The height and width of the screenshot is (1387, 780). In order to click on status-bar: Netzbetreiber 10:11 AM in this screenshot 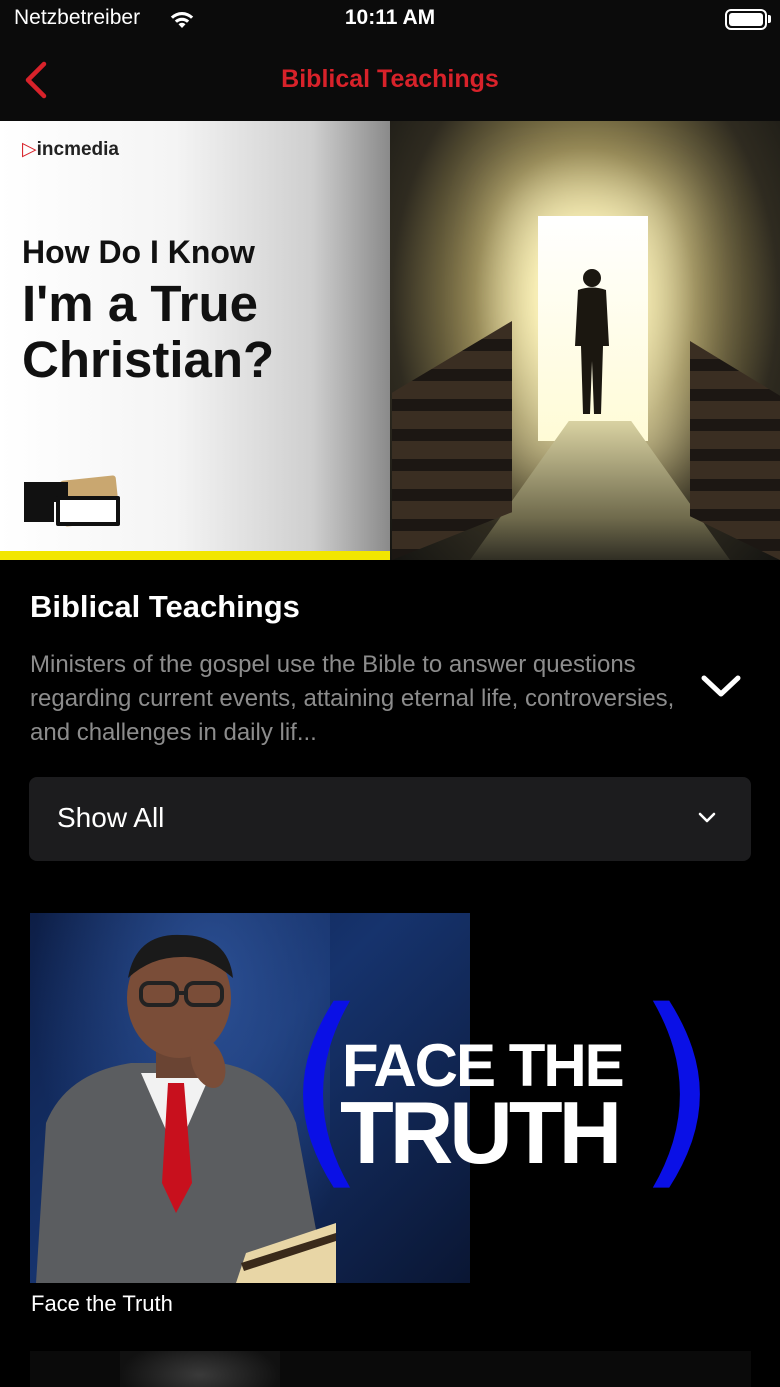, I will do `click(390, 20)`.